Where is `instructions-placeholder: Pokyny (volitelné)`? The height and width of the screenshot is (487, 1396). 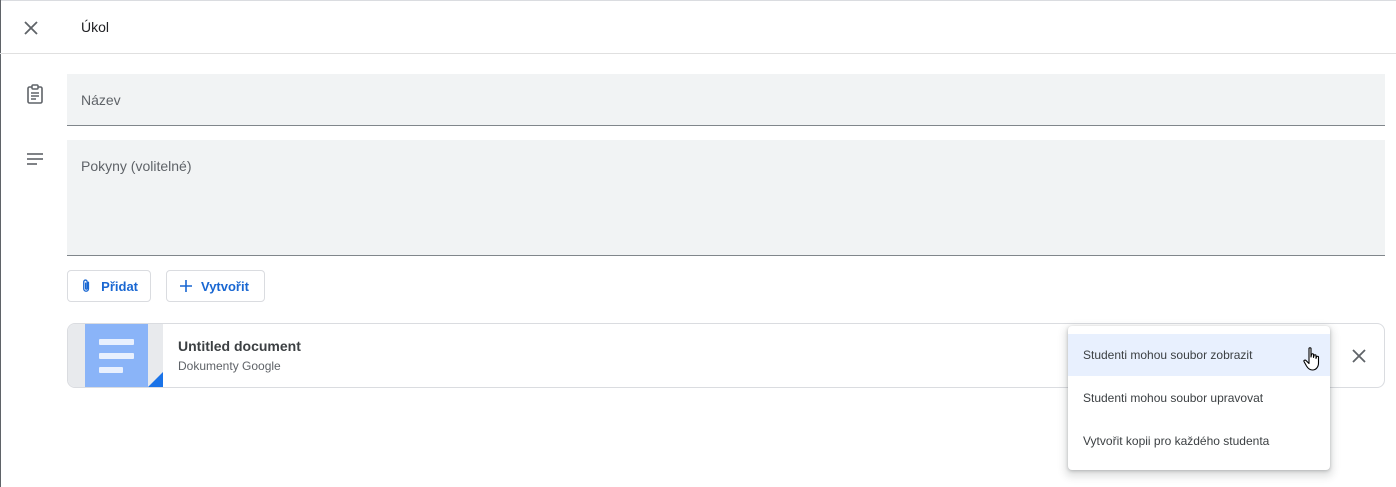 instructions-placeholder: Pokyny (volitelné) is located at coordinates (136, 166).